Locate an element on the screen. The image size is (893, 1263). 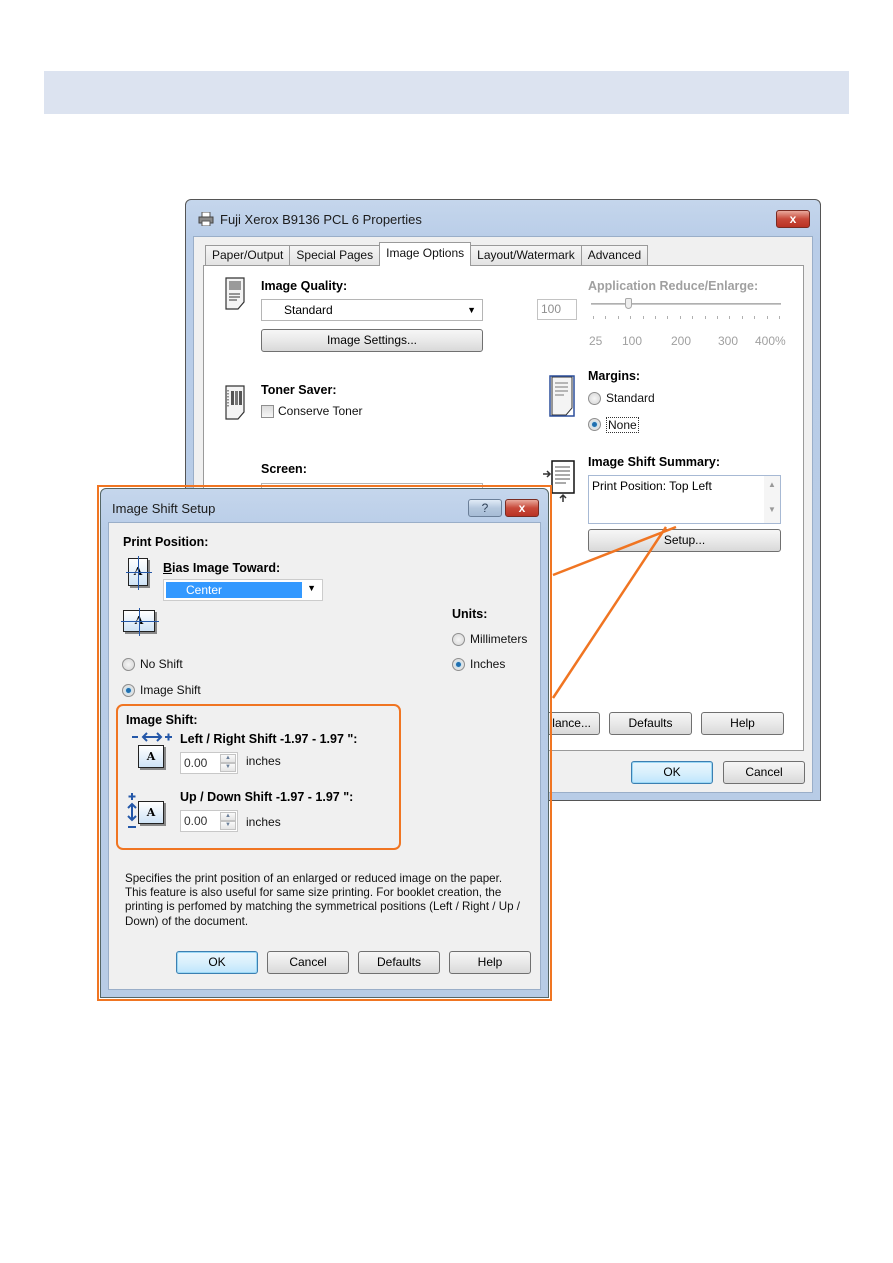
ok-button: OK is located at coordinates (217, 962).